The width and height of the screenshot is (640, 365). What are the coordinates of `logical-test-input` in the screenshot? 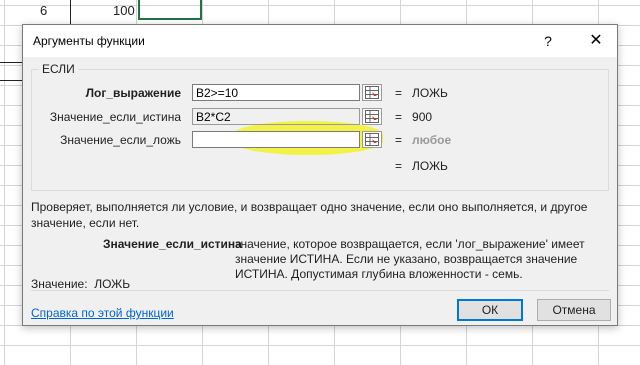 It's located at (276, 92).